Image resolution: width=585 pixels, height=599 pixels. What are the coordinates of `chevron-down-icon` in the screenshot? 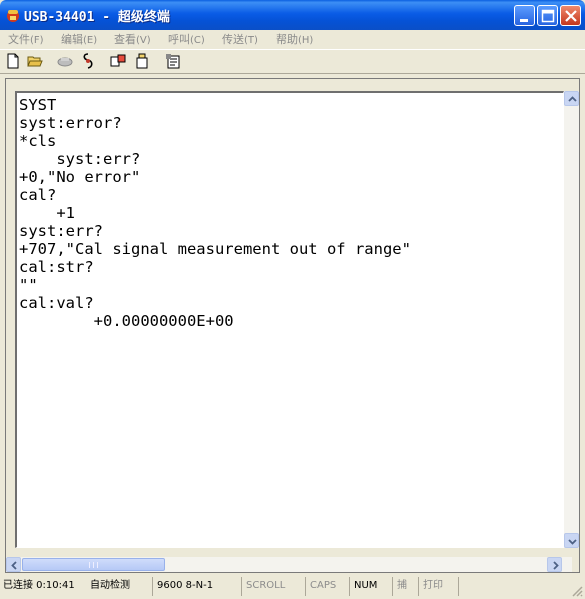 It's located at (572, 542).